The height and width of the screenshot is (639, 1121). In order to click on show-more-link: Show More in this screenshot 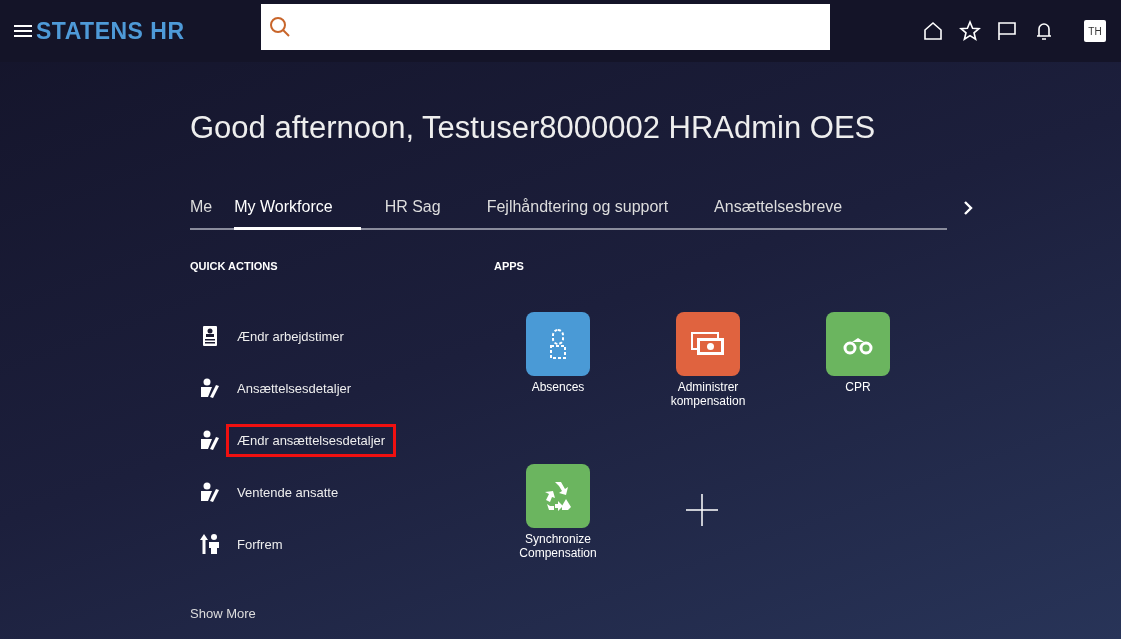, I will do `click(342, 613)`.